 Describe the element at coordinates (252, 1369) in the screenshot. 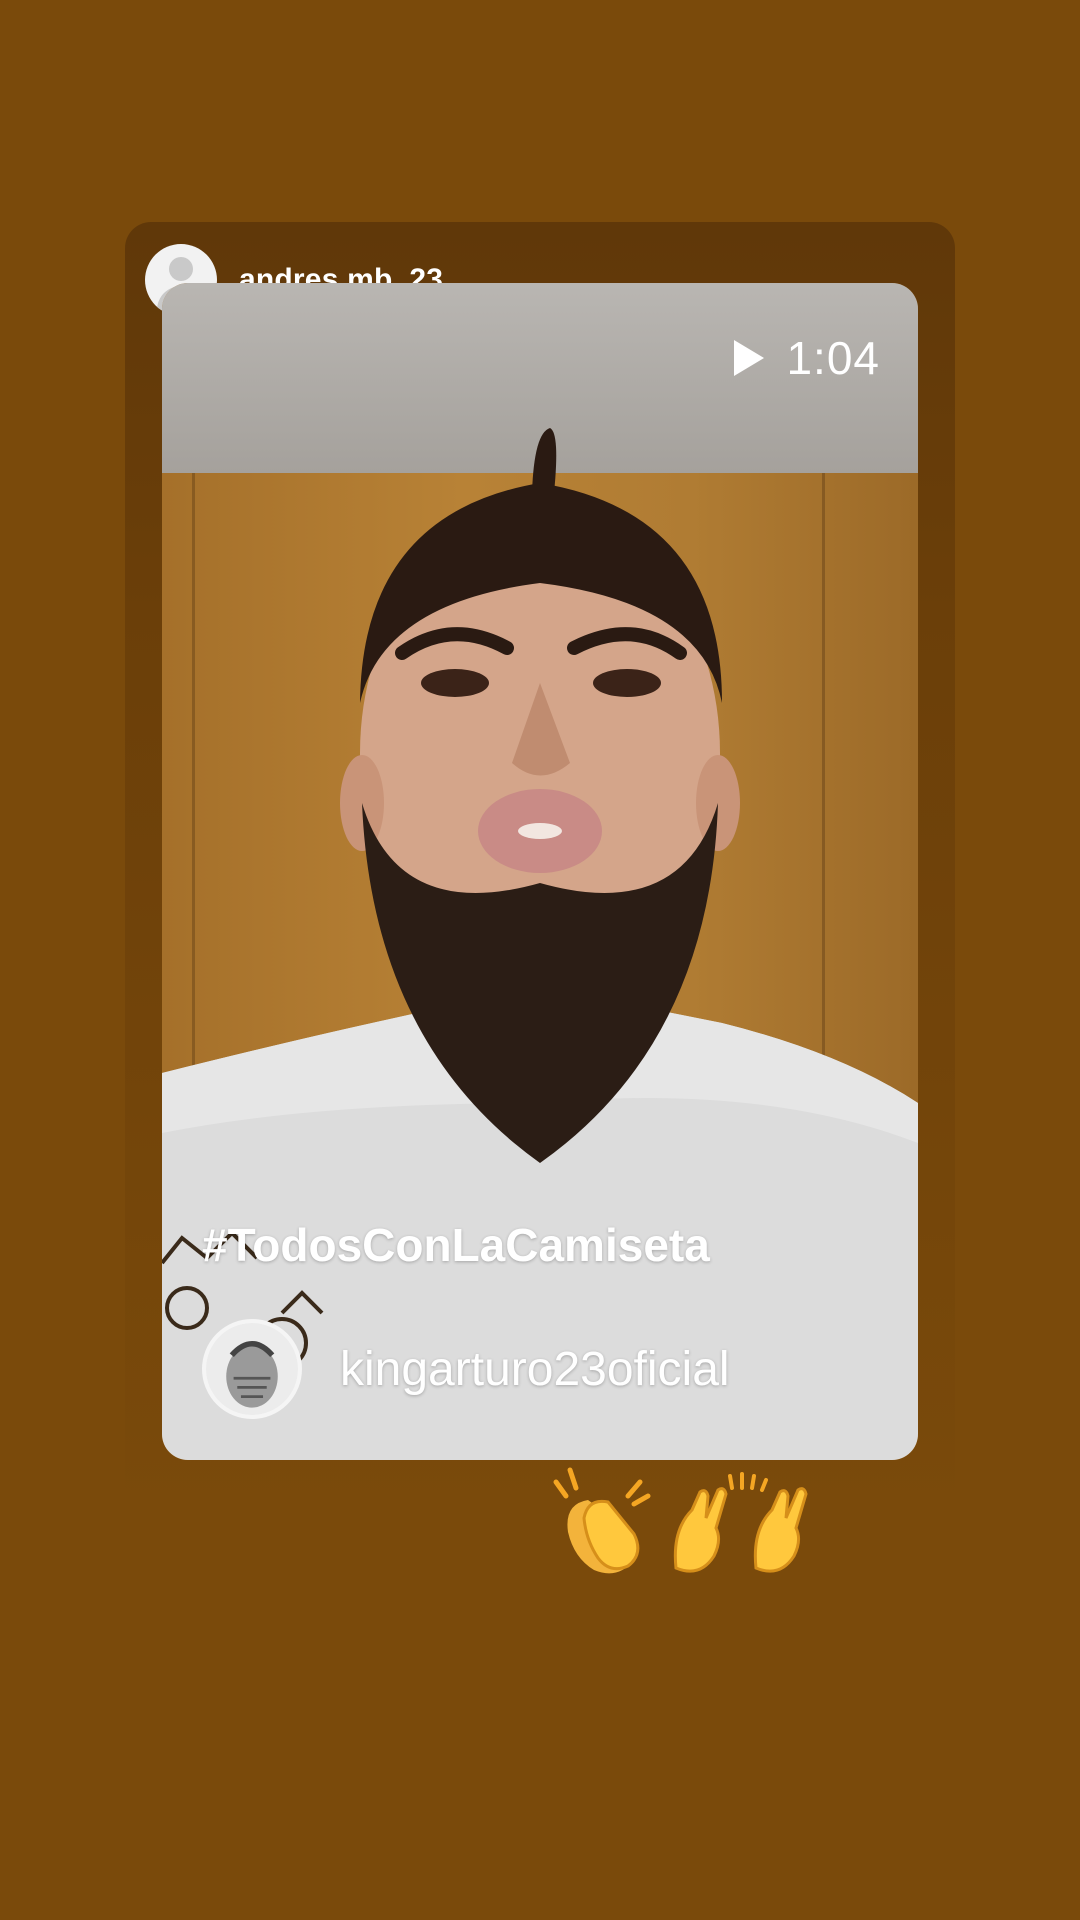

I see `mention-avatar` at that location.